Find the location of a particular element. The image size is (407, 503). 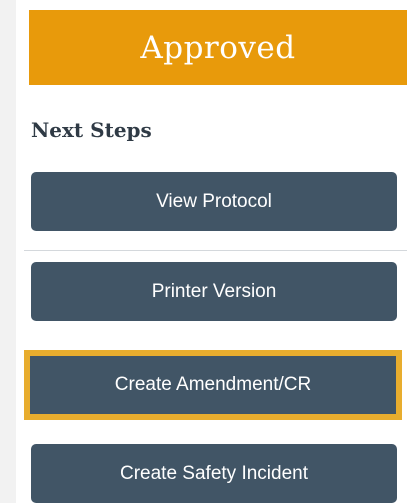

view-protocol-button: View Protocol is located at coordinates (214, 201).